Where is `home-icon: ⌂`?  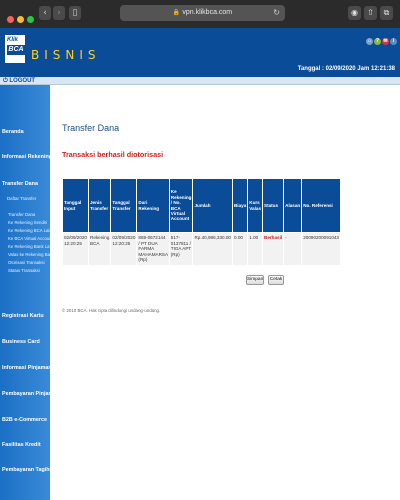
home-icon: ⌂ is located at coordinates (369, 41).